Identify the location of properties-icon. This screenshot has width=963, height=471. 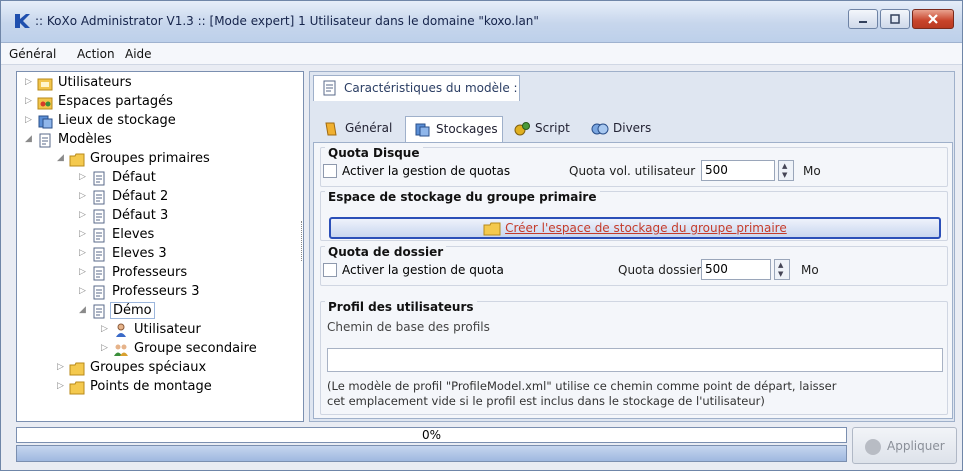
(329, 88).